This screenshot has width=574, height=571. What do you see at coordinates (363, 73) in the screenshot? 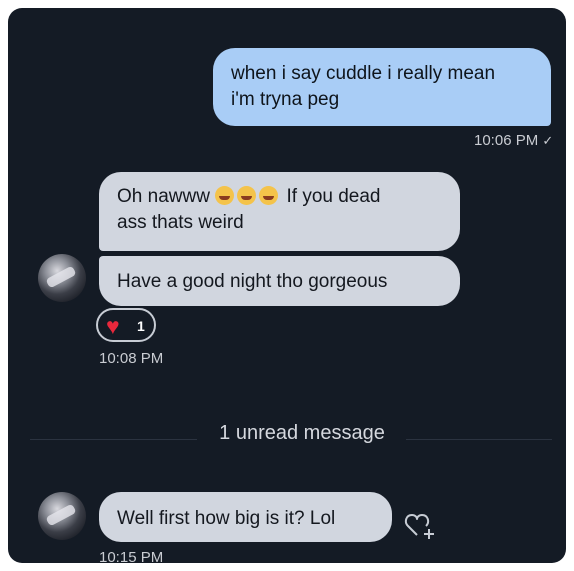
I see `outgoing-message-line-1: when i say cuddle i really mean` at bounding box center [363, 73].